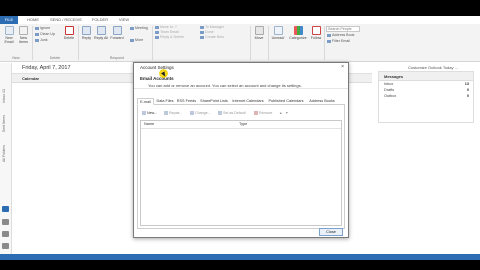 The width and height of the screenshot is (480, 270). What do you see at coordinates (5, 209) in the screenshot?
I see `mail-icon` at bounding box center [5, 209].